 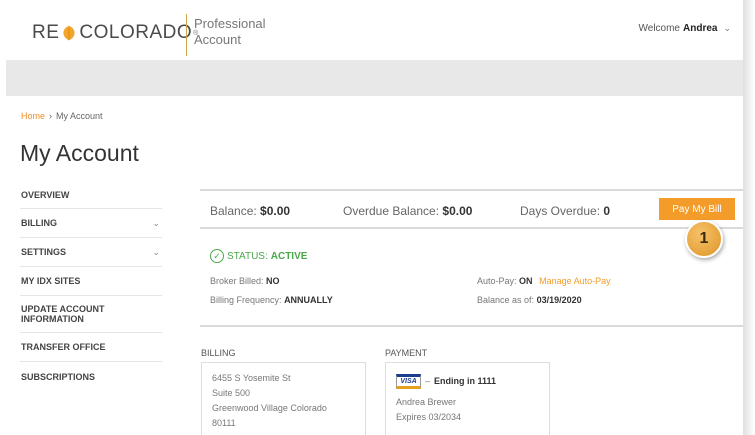 I want to click on days-overdue-label: Days Overdue:, so click(x=560, y=211).